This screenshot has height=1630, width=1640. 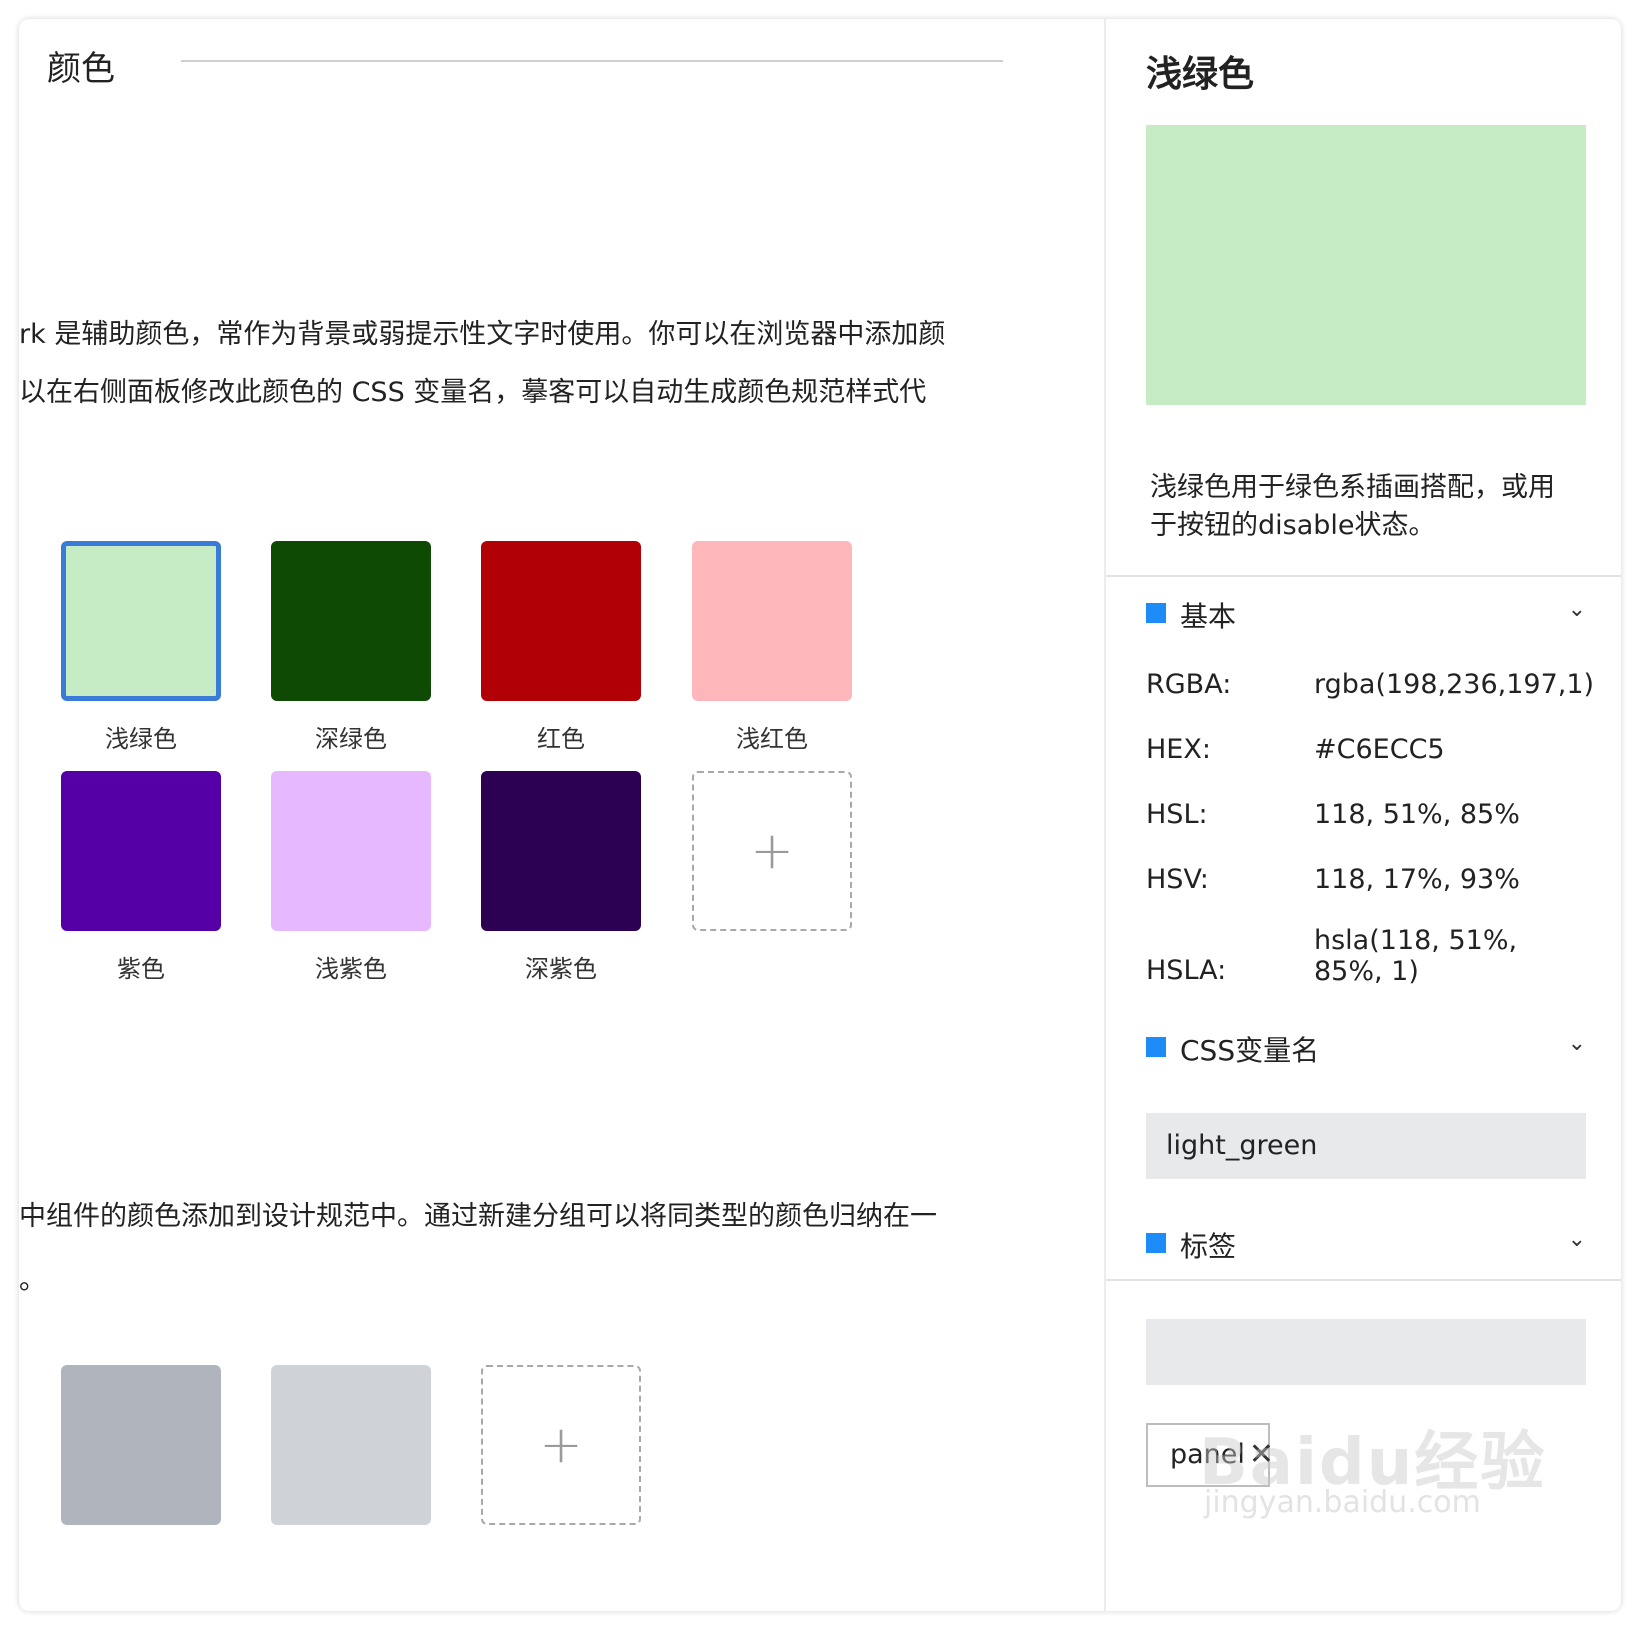 What do you see at coordinates (772, 621) in the screenshot?
I see `swatch-light-red` at bounding box center [772, 621].